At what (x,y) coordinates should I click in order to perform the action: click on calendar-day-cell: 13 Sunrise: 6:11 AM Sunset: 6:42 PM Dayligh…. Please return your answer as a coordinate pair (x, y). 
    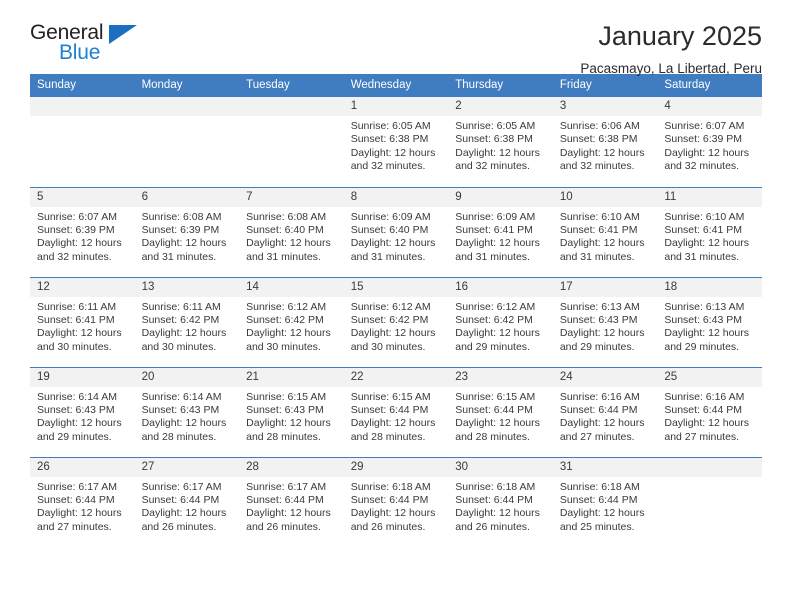
    Looking at the image, I should click on (187, 321).